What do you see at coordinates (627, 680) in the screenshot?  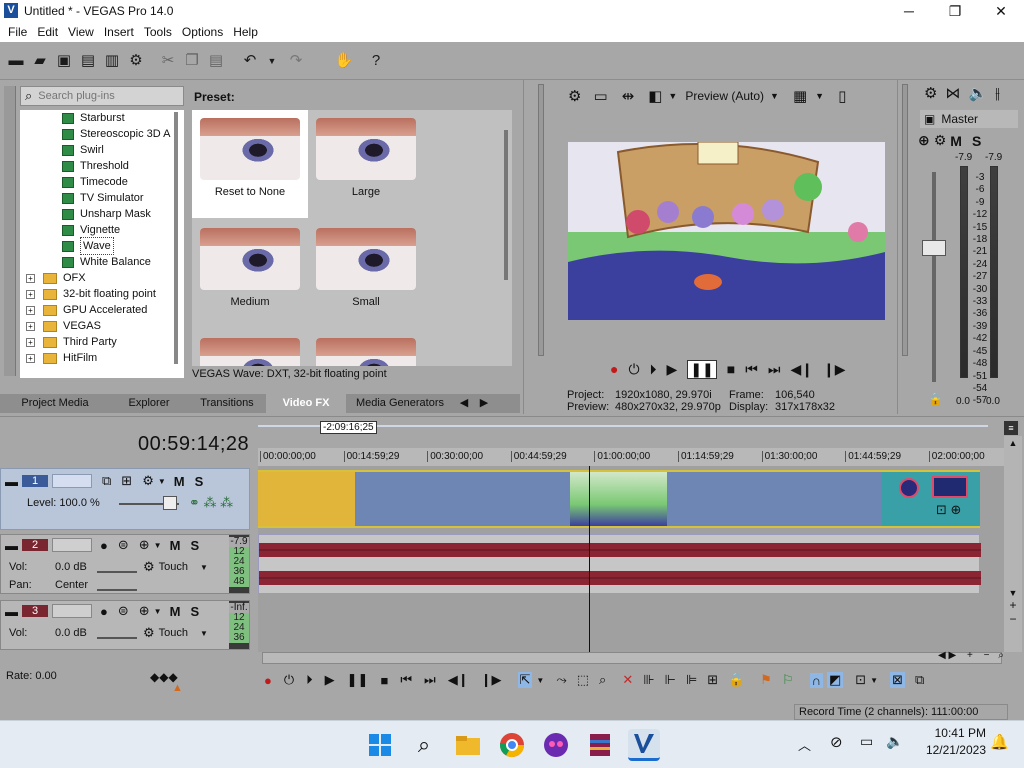 I see `delete-icon: ✕` at bounding box center [627, 680].